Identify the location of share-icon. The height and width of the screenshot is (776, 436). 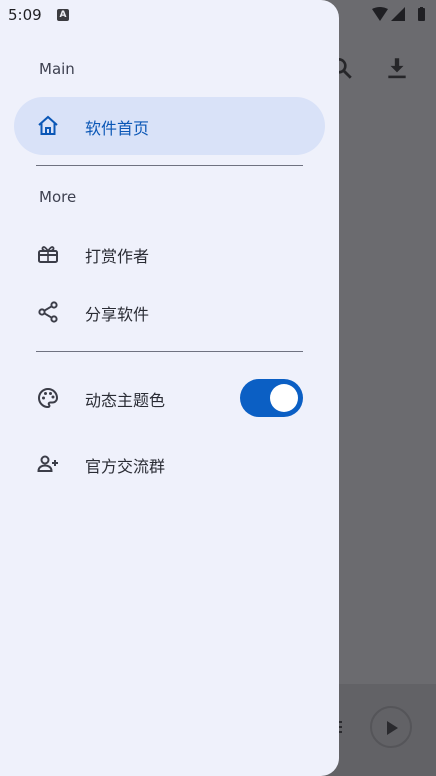
(48, 312).